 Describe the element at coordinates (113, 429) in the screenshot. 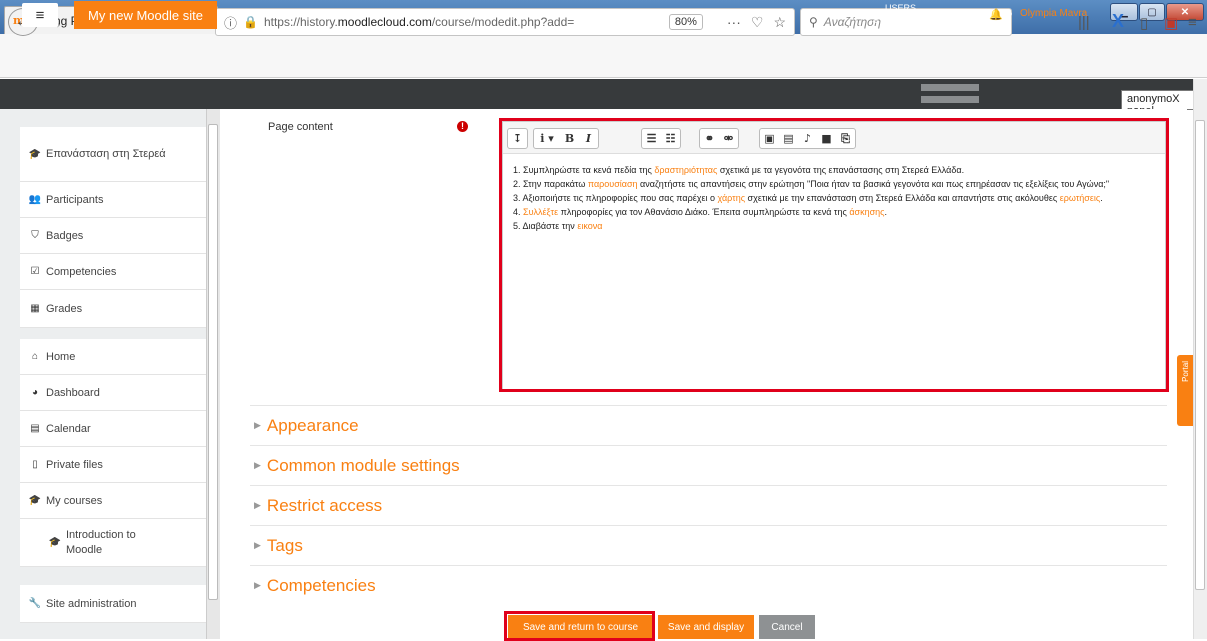

I see `drawer-item-calendar: ▤ Calendar` at that location.